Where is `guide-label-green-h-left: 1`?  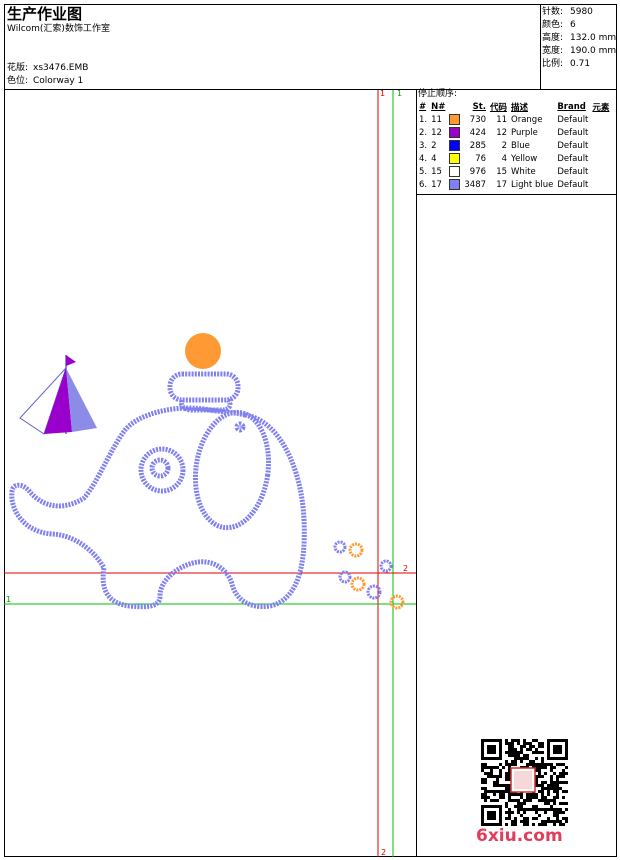 guide-label-green-h-left: 1 is located at coordinates (9, 599).